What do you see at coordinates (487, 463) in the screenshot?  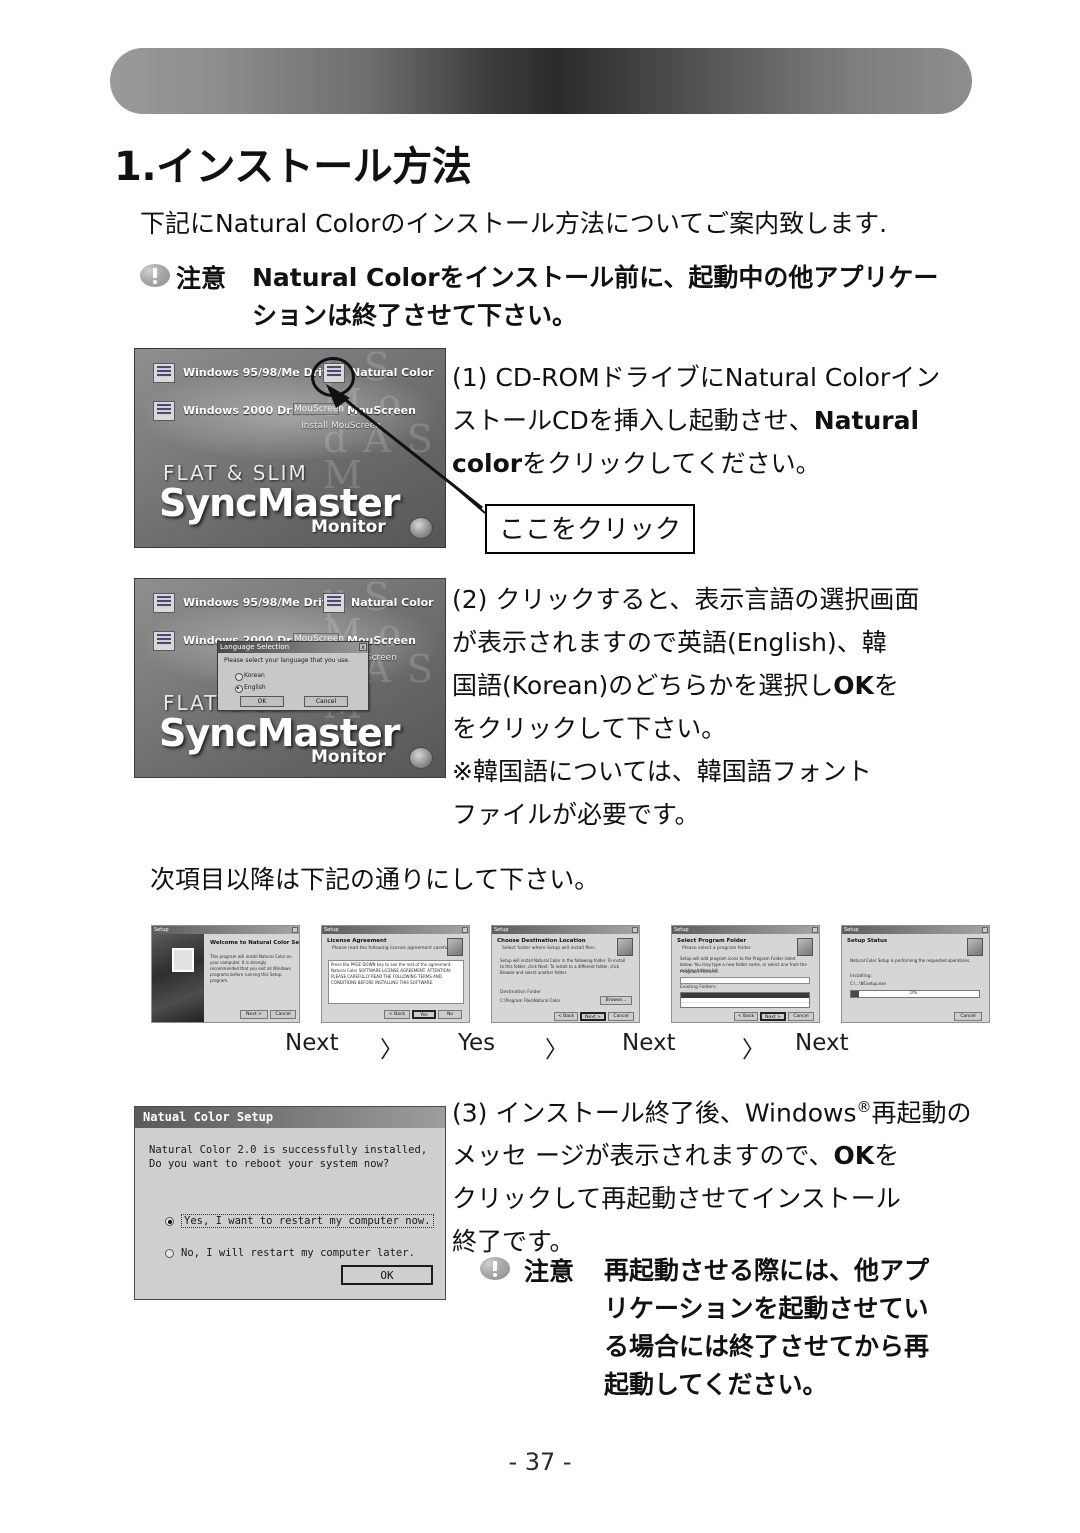 I see `step-bold-color: color` at bounding box center [487, 463].